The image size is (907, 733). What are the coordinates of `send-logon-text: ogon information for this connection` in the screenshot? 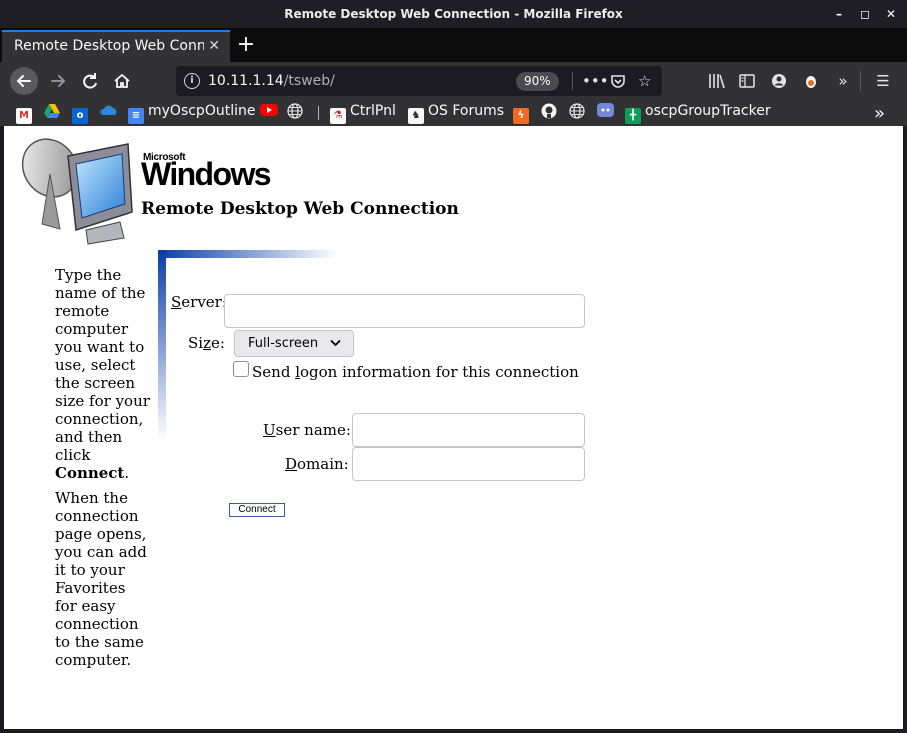 It's located at (439, 372).